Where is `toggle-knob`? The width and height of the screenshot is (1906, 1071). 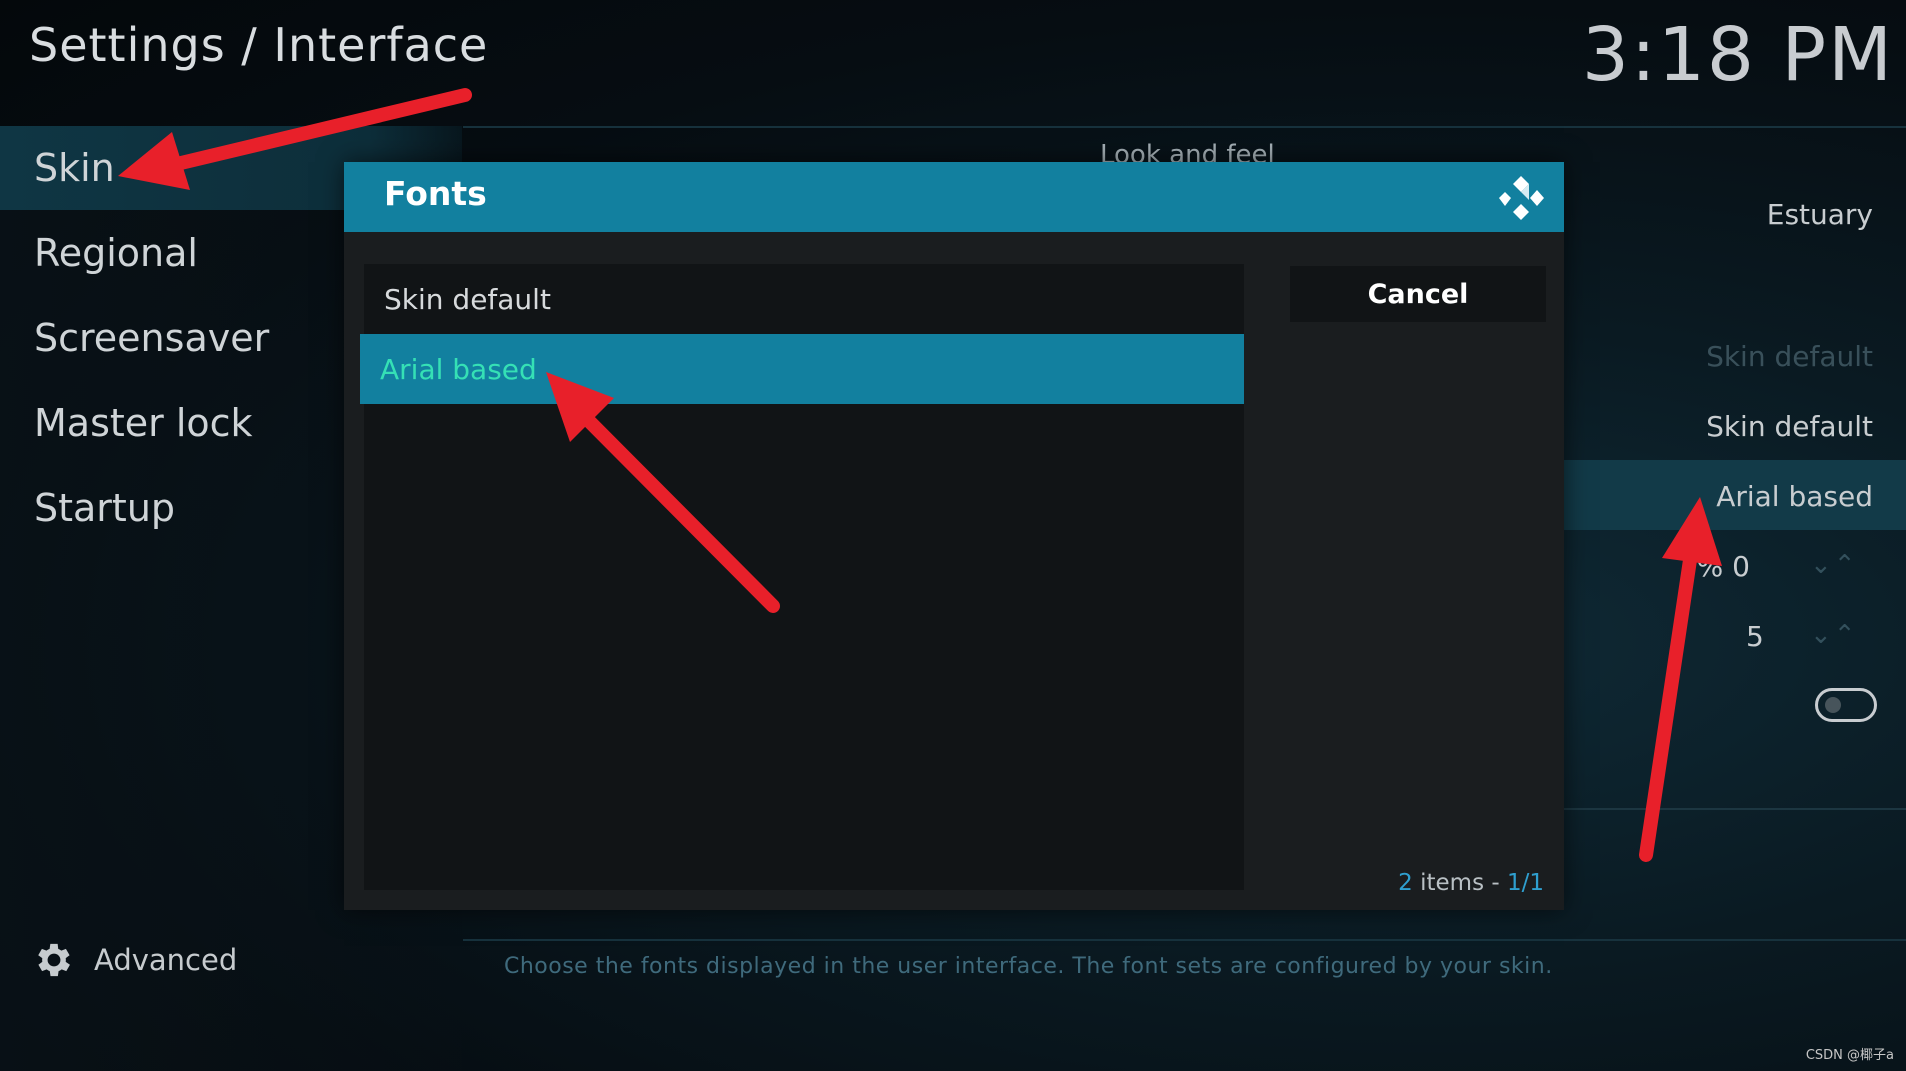
toggle-knob is located at coordinates (1833, 705).